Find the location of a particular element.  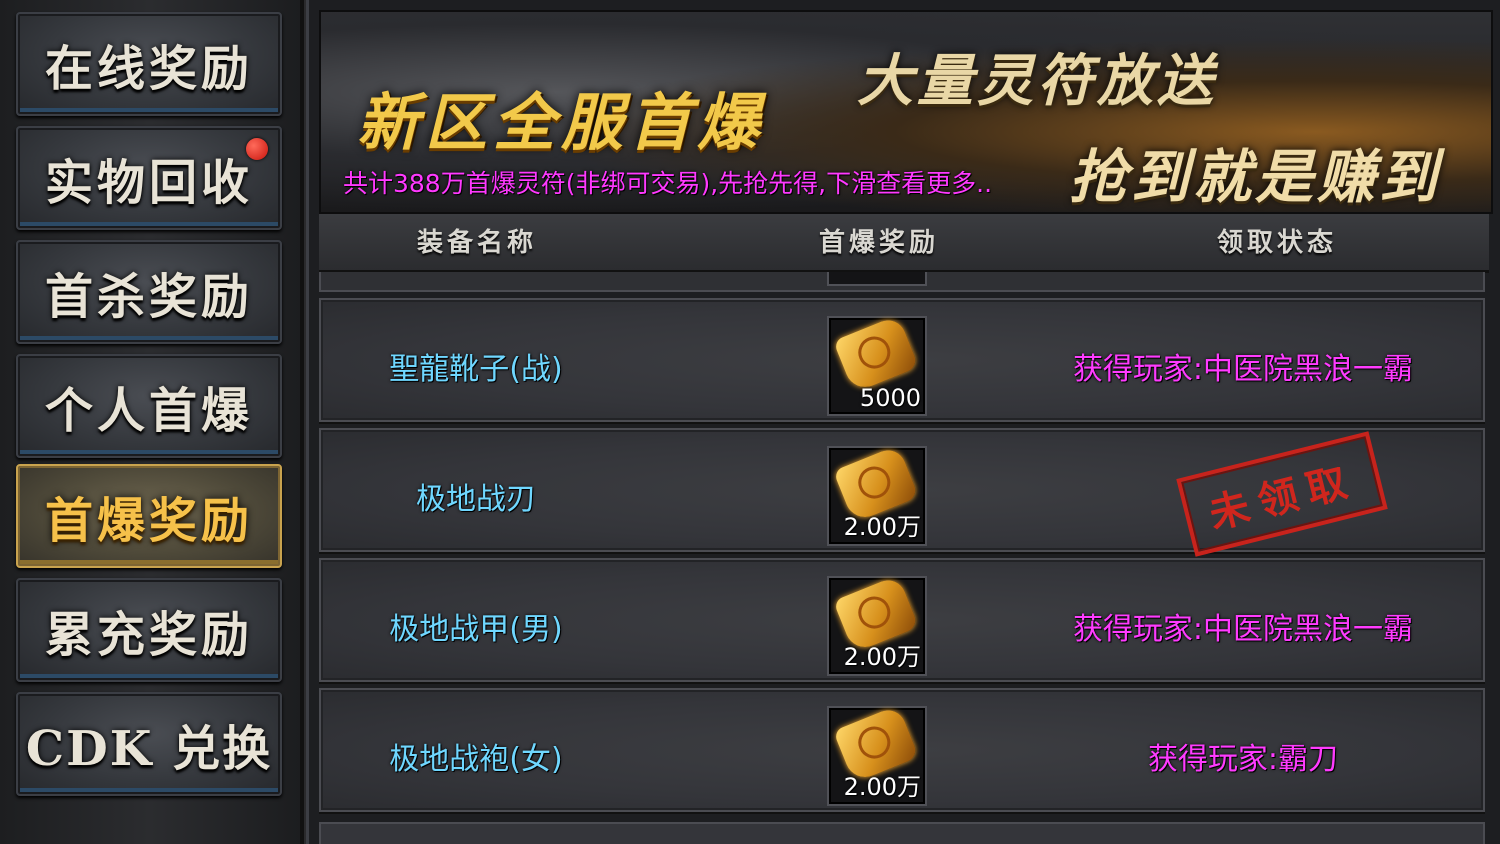

sidebar-item-label: 实物回收 is located at coordinates (148, 183).